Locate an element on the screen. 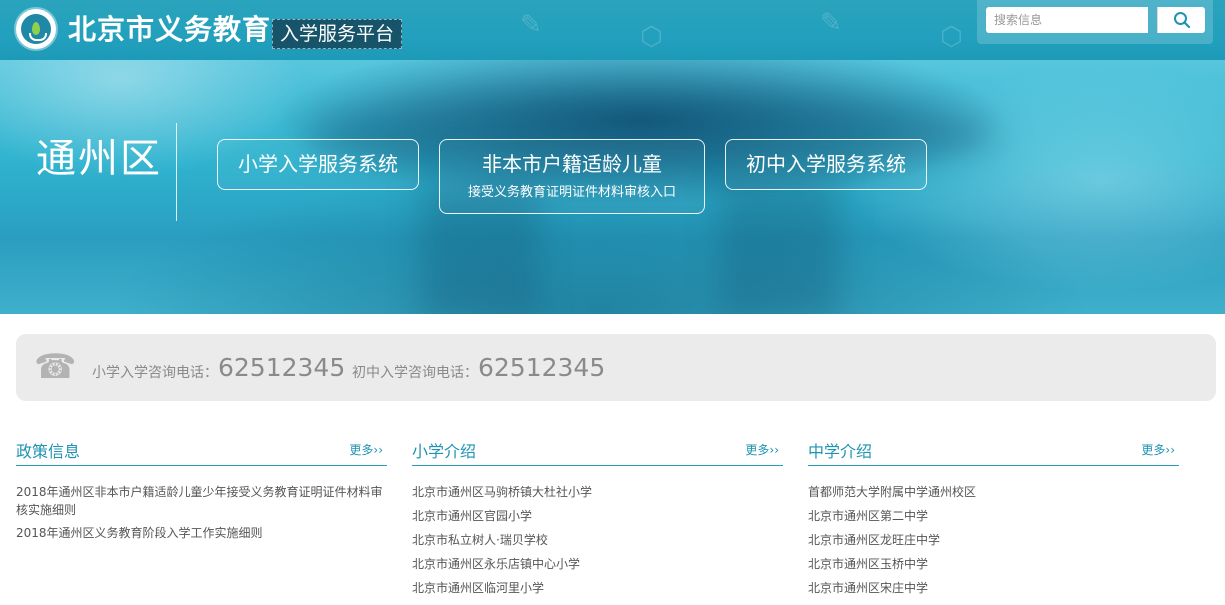 The height and width of the screenshot is (605, 1225). button-label: 小学入学服务系统 is located at coordinates (318, 164).